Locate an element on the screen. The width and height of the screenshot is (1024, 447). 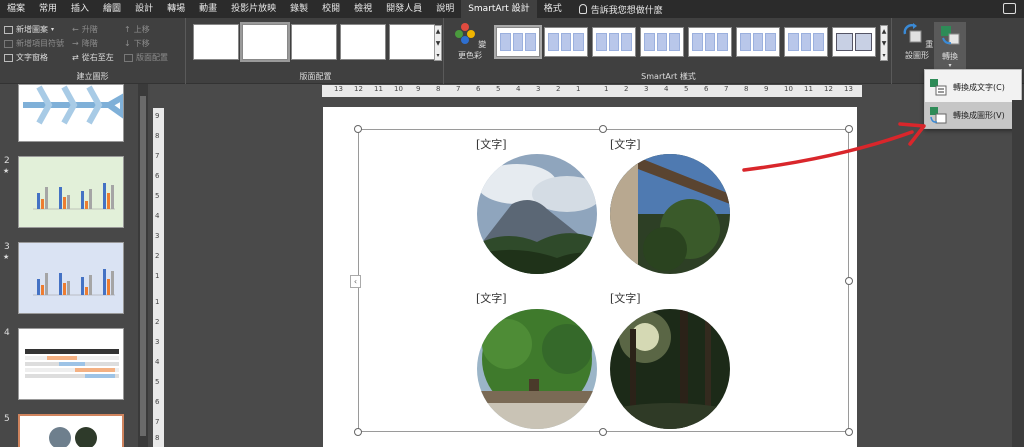
tab-design: 設計 is located at coordinates (144, 9).